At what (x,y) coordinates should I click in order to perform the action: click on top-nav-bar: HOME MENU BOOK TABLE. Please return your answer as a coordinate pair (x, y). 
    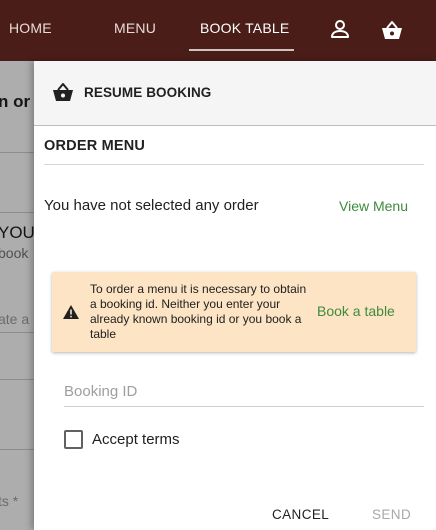
    Looking at the image, I should click on (218, 30).